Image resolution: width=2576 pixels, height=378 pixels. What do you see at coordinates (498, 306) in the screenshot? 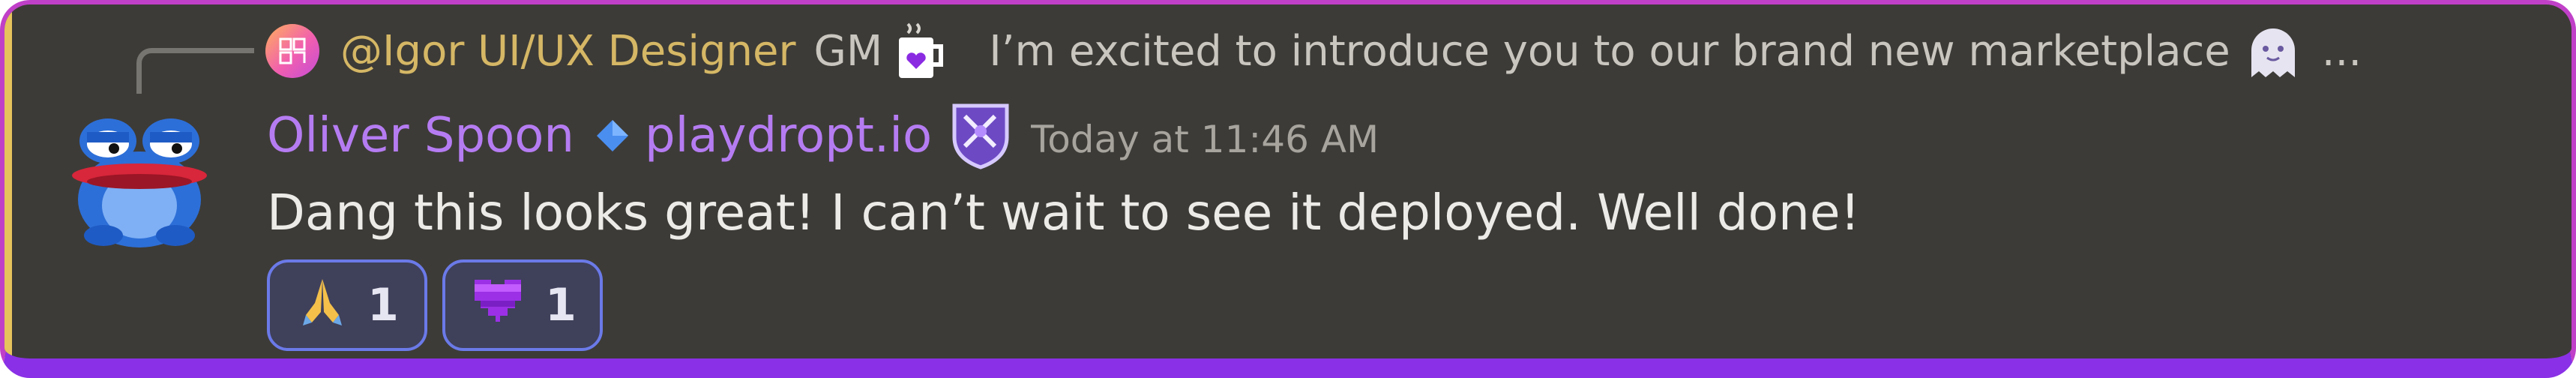
I see `pixel-heart-icon` at bounding box center [498, 306].